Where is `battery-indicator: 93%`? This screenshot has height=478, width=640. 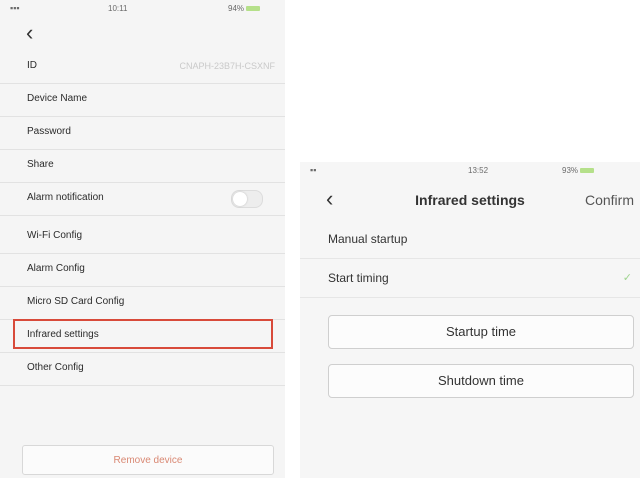
battery-indicator: 93% is located at coordinates (578, 170).